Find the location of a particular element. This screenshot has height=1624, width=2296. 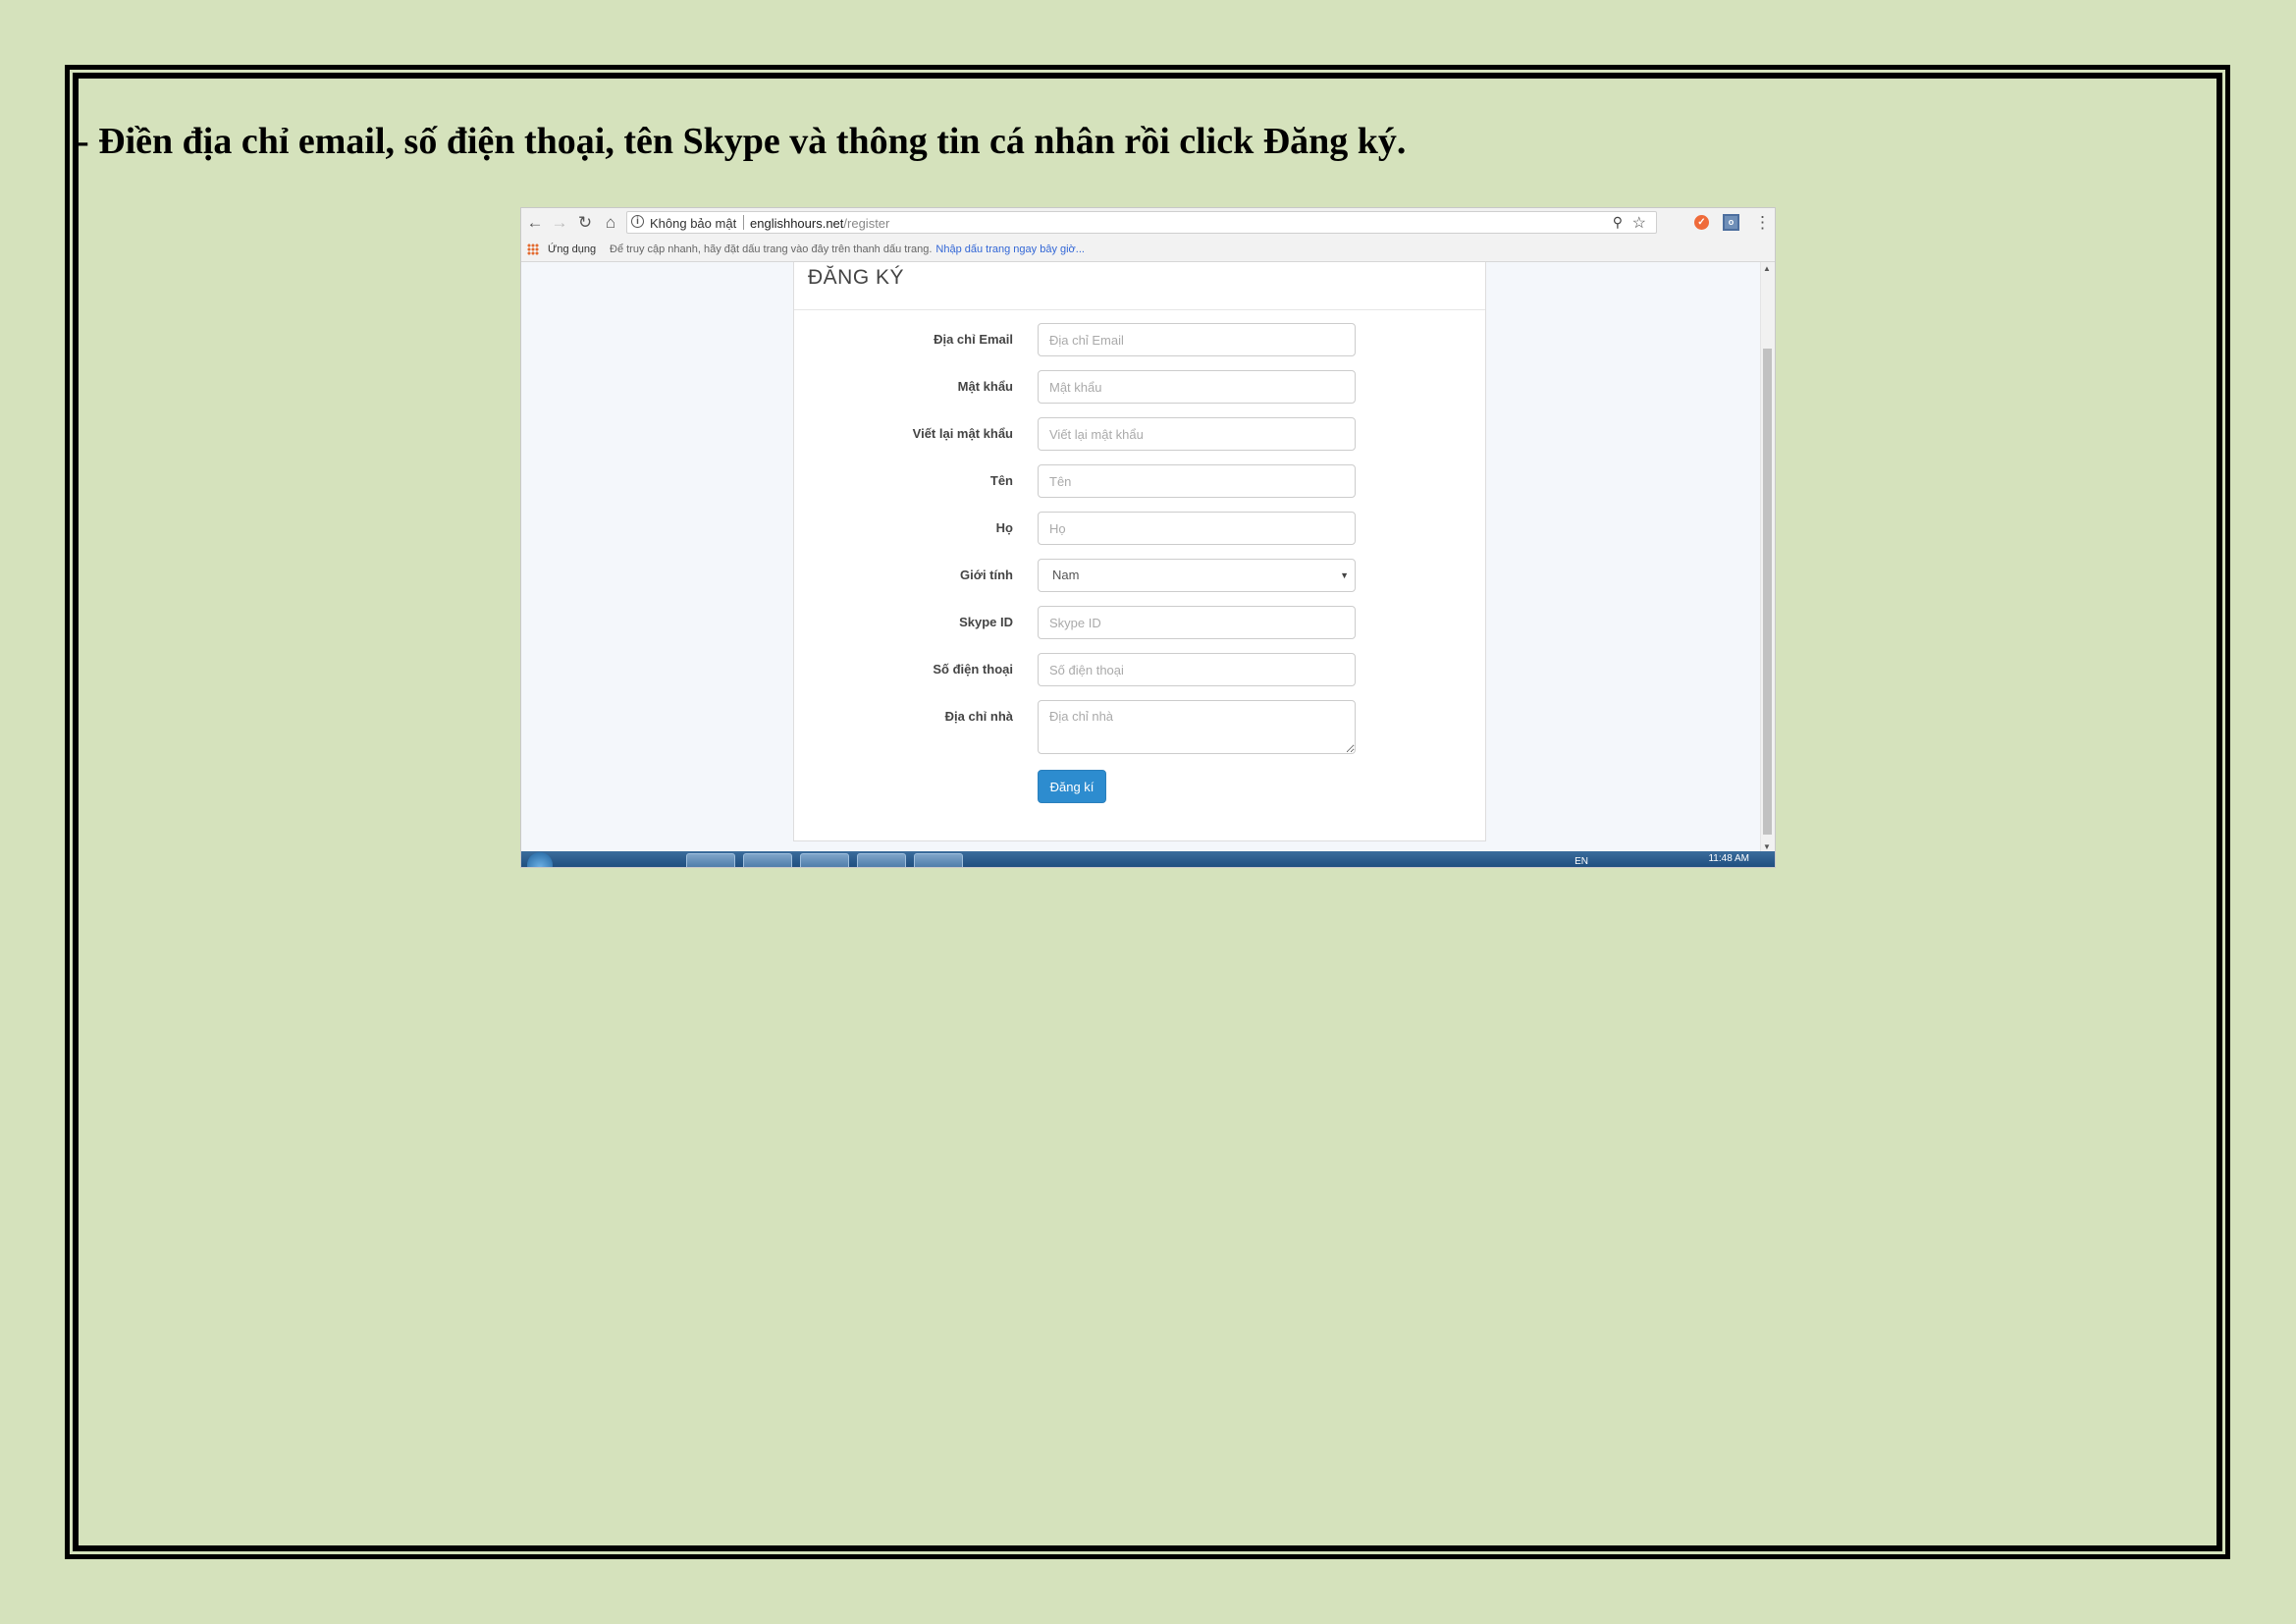

apps-link: Ứng dụng is located at coordinates (572, 249).